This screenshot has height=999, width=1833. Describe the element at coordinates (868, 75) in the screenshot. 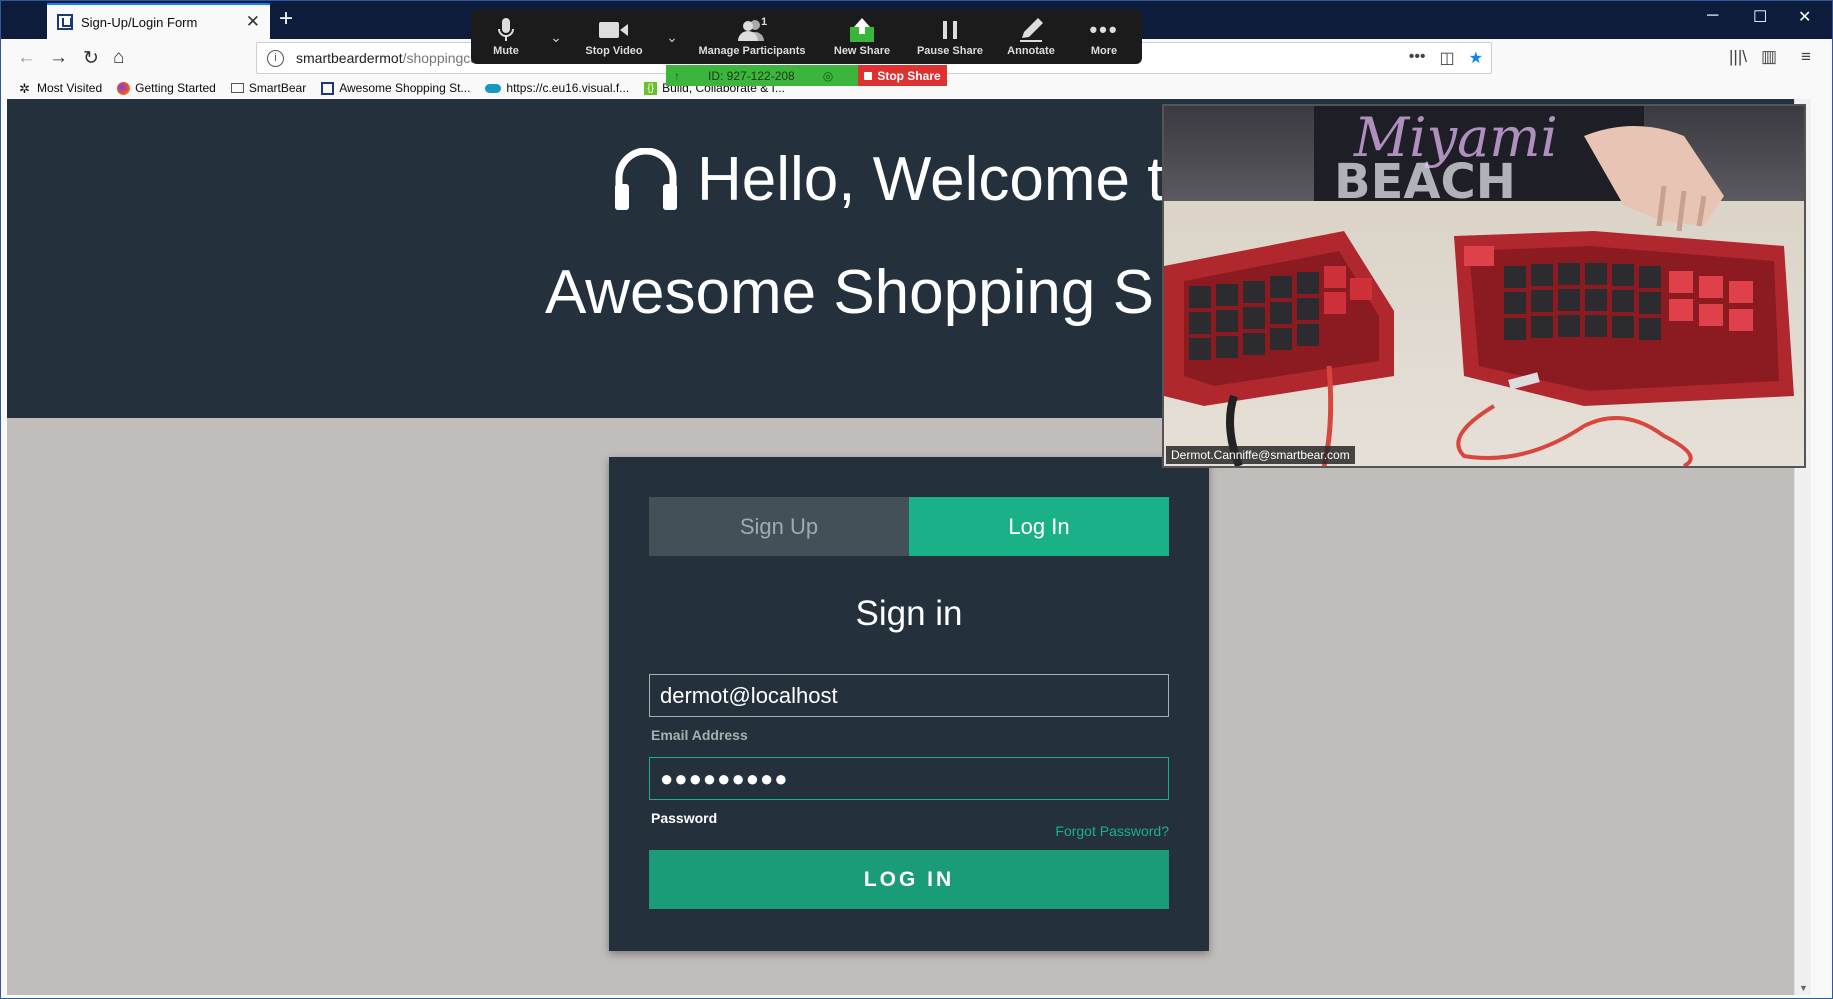

I see `stop-square-icon` at that location.